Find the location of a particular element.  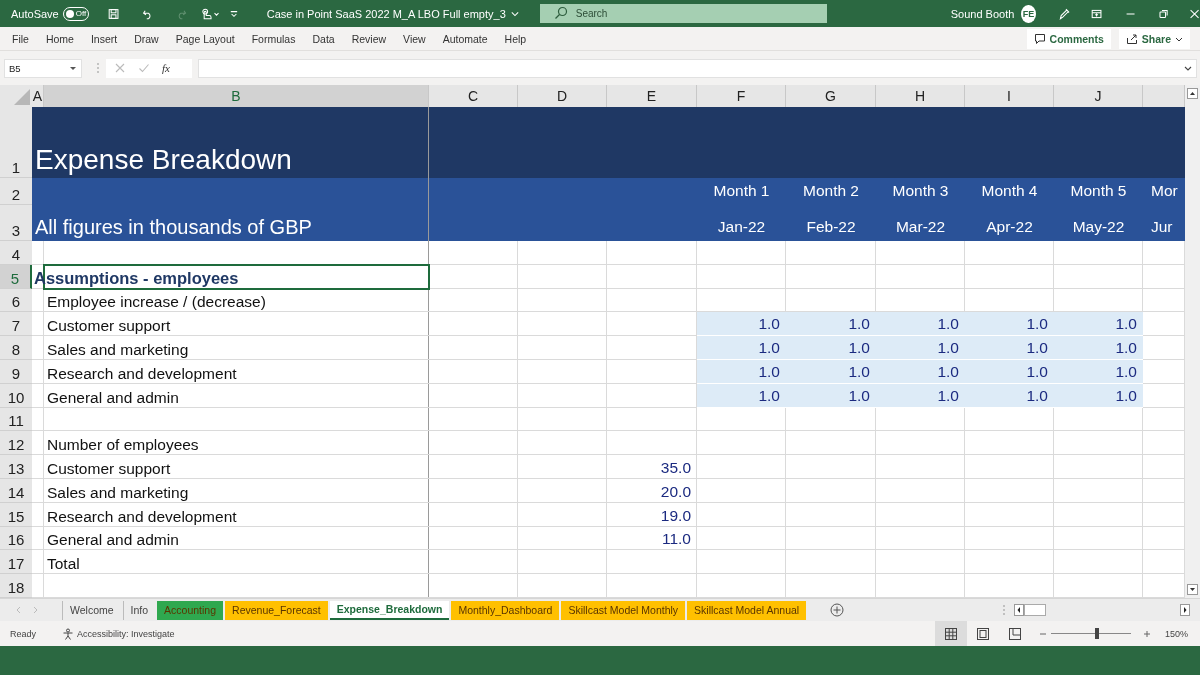

row-header: 3 is located at coordinates (16, 223).